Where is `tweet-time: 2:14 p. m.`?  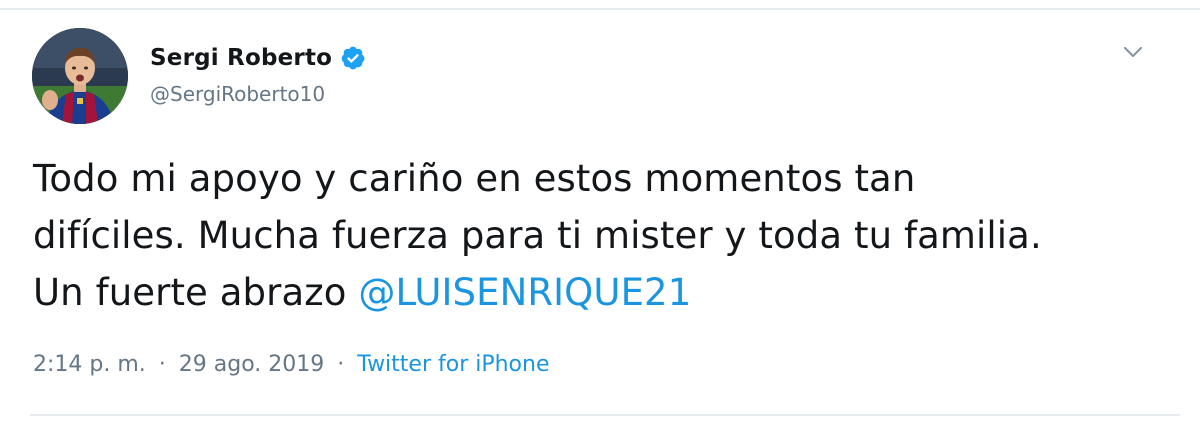 tweet-time: 2:14 p. m. is located at coordinates (89, 364).